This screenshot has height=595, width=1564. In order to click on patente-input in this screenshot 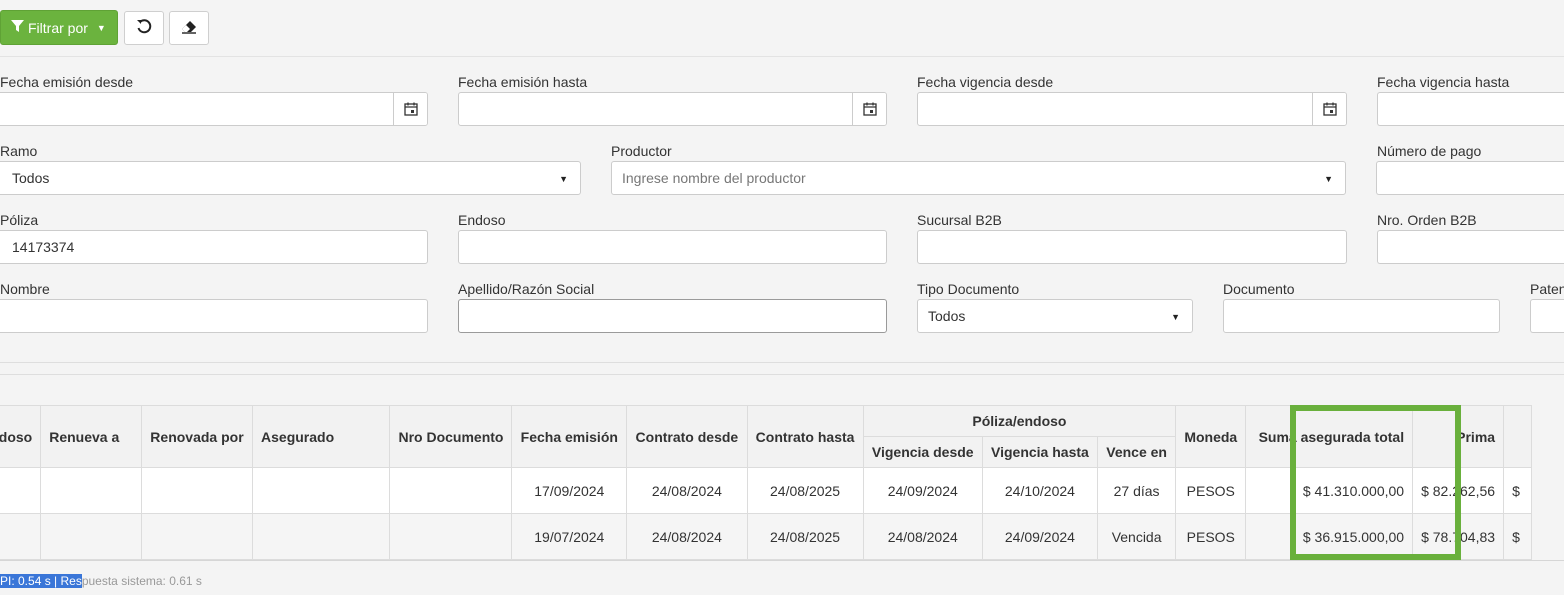, I will do `click(1547, 316)`.